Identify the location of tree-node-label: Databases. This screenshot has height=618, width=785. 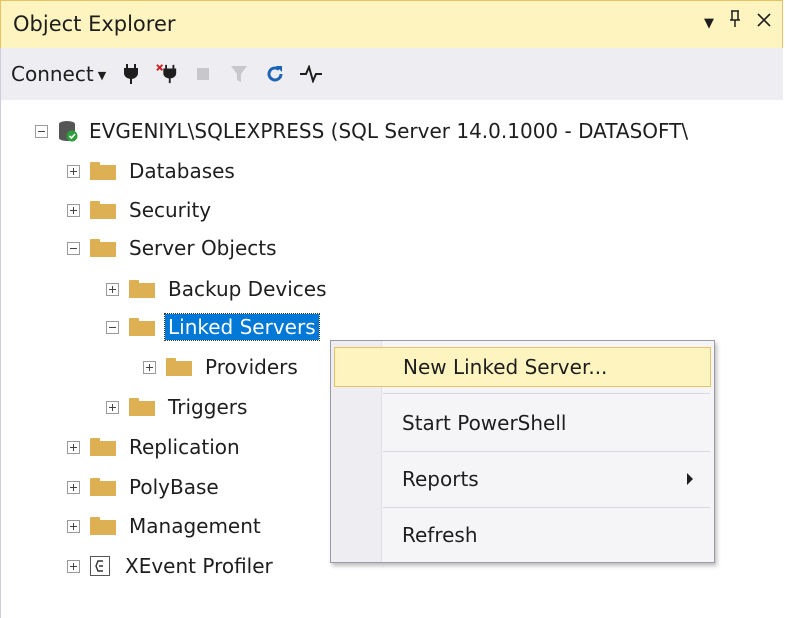
(182, 171).